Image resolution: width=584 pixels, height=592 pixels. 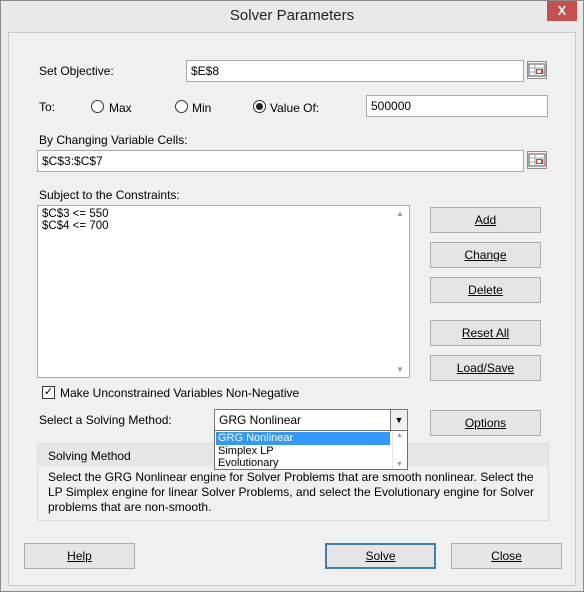 I want to click on nonneg-checkbox: ✓, so click(x=48, y=392).